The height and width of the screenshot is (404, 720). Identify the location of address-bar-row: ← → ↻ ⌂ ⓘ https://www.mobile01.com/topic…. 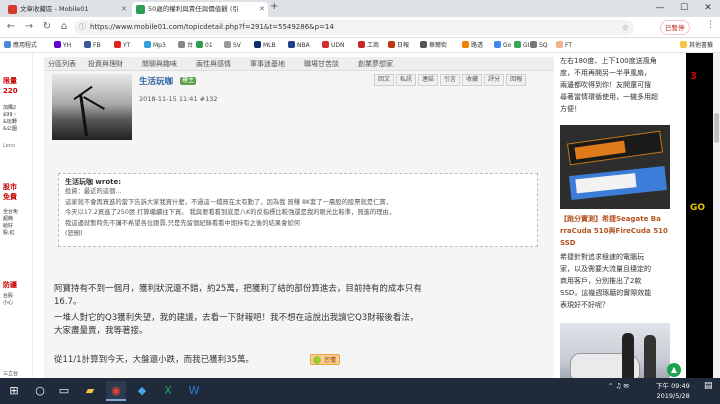
(360, 27).